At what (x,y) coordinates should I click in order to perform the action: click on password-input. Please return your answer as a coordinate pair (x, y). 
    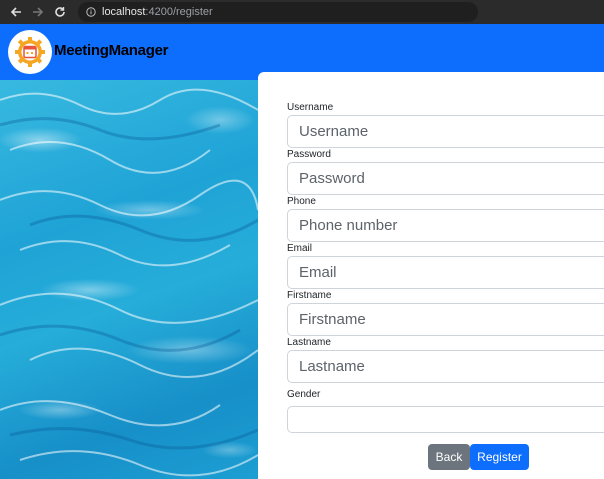
    Looking at the image, I should click on (445, 178).